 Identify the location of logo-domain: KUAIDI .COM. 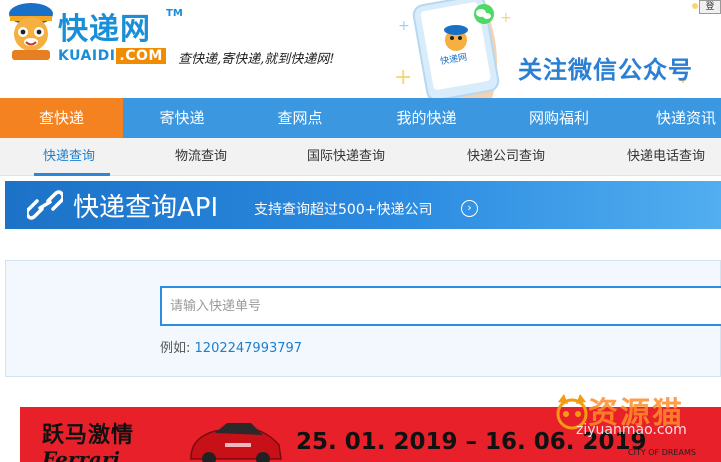
(112, 56).